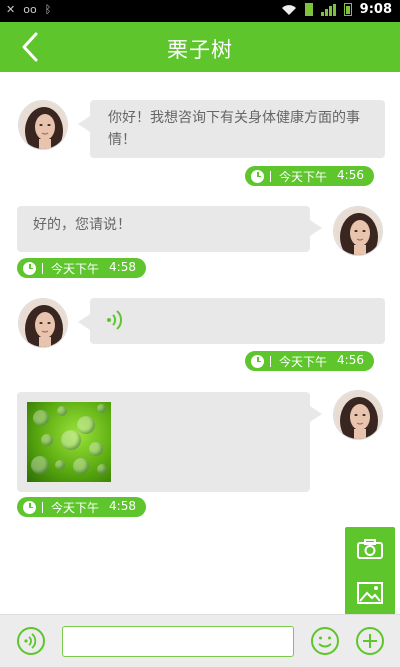 This screenshot has height=667, width=400. What do you see at coordinates (328, 9) in the screenshot?
I see `signal-icon` at bounding box center [328, 9].